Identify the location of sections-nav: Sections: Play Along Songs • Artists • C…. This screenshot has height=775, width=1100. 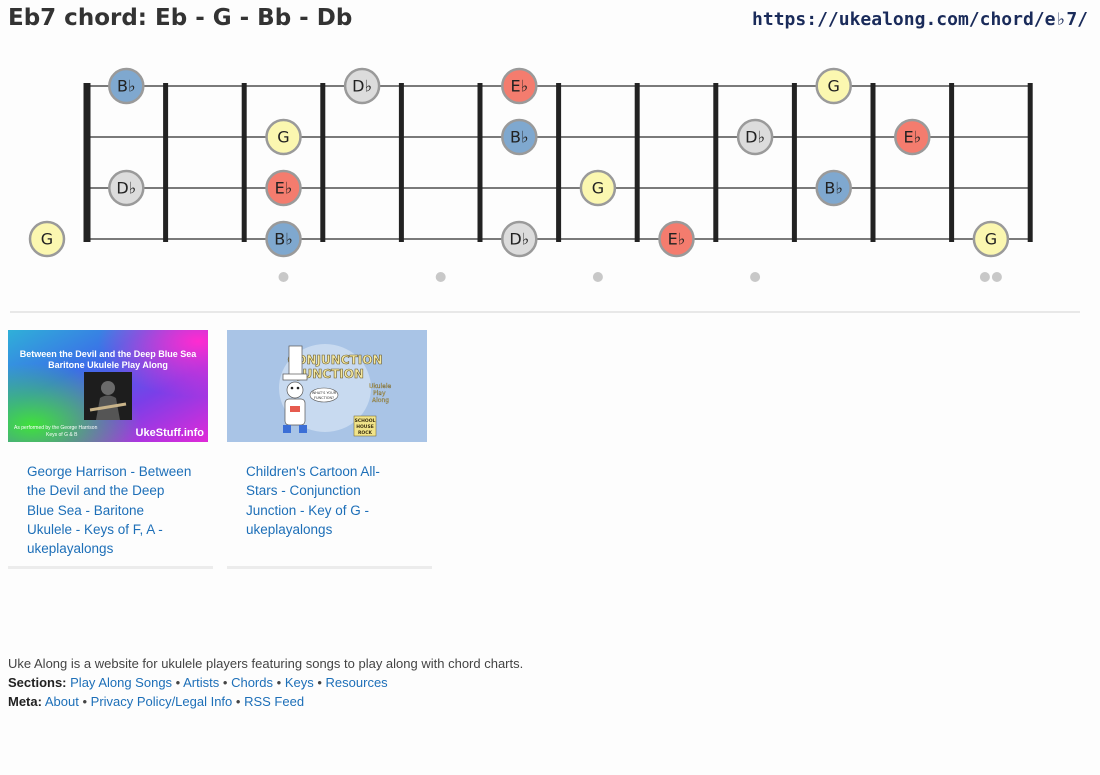
(265, 682).